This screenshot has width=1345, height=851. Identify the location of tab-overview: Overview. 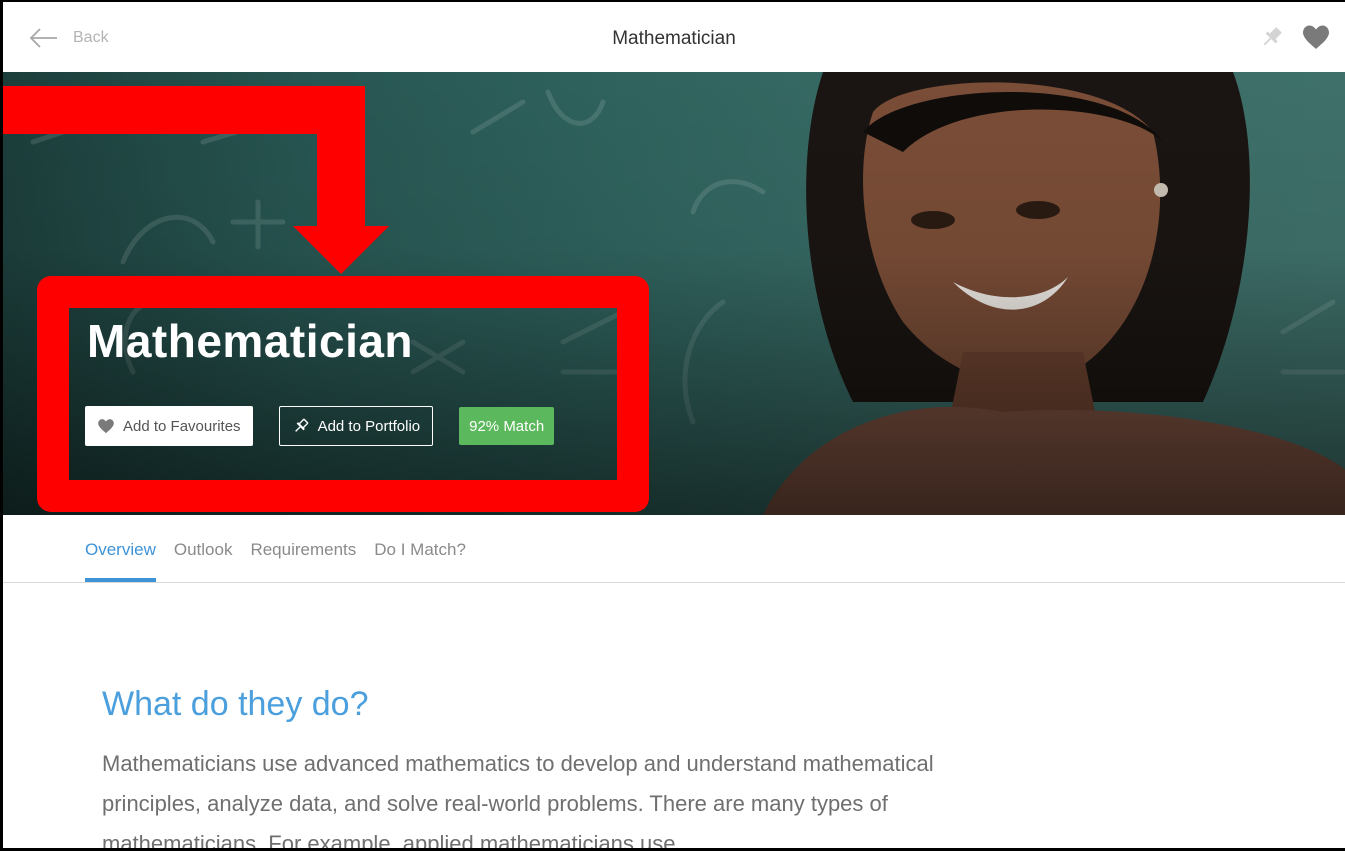
(120, 561).